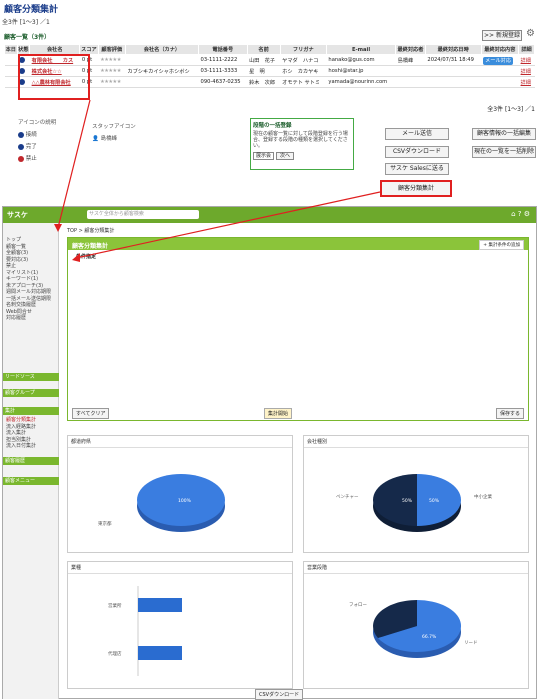 The image size is (541, 700). I want to click on th-detail: 詳細, so click(526, 49).